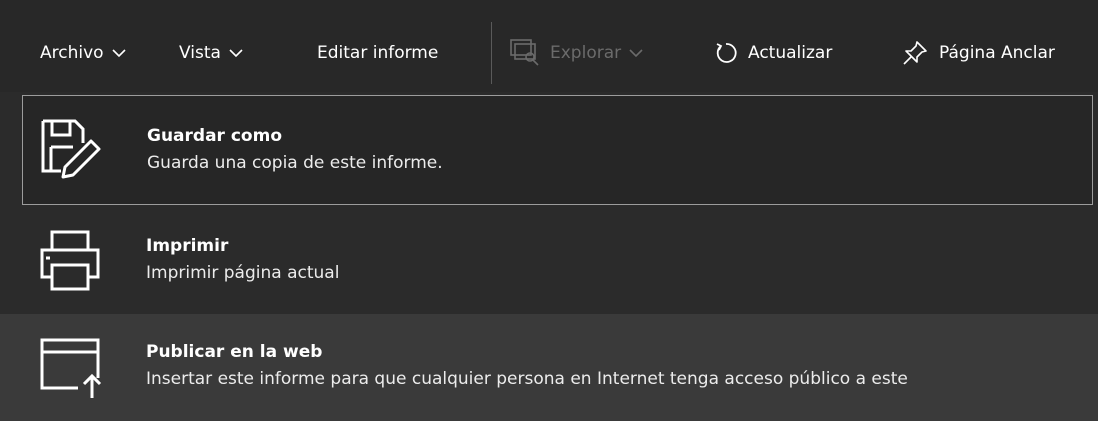 Image resolution: width=1098 pixels, height=421 pixels. I want to click on publish-web-icon, so click(71, 368).